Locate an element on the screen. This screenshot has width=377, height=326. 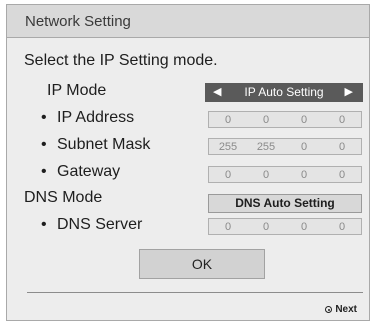
gateway-label: Gateway is located at coordinates (89, 171).